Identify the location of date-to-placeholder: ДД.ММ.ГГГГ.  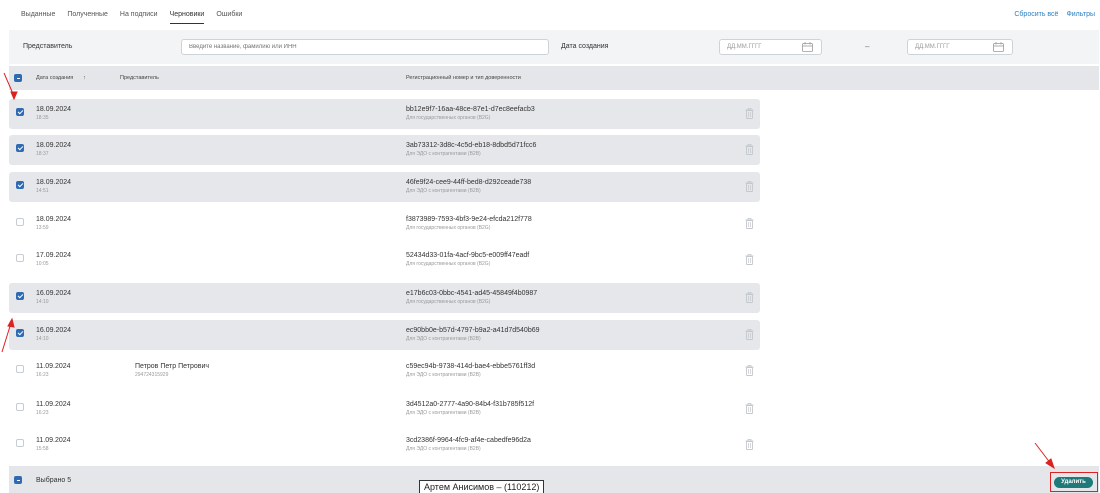
(932, 47).